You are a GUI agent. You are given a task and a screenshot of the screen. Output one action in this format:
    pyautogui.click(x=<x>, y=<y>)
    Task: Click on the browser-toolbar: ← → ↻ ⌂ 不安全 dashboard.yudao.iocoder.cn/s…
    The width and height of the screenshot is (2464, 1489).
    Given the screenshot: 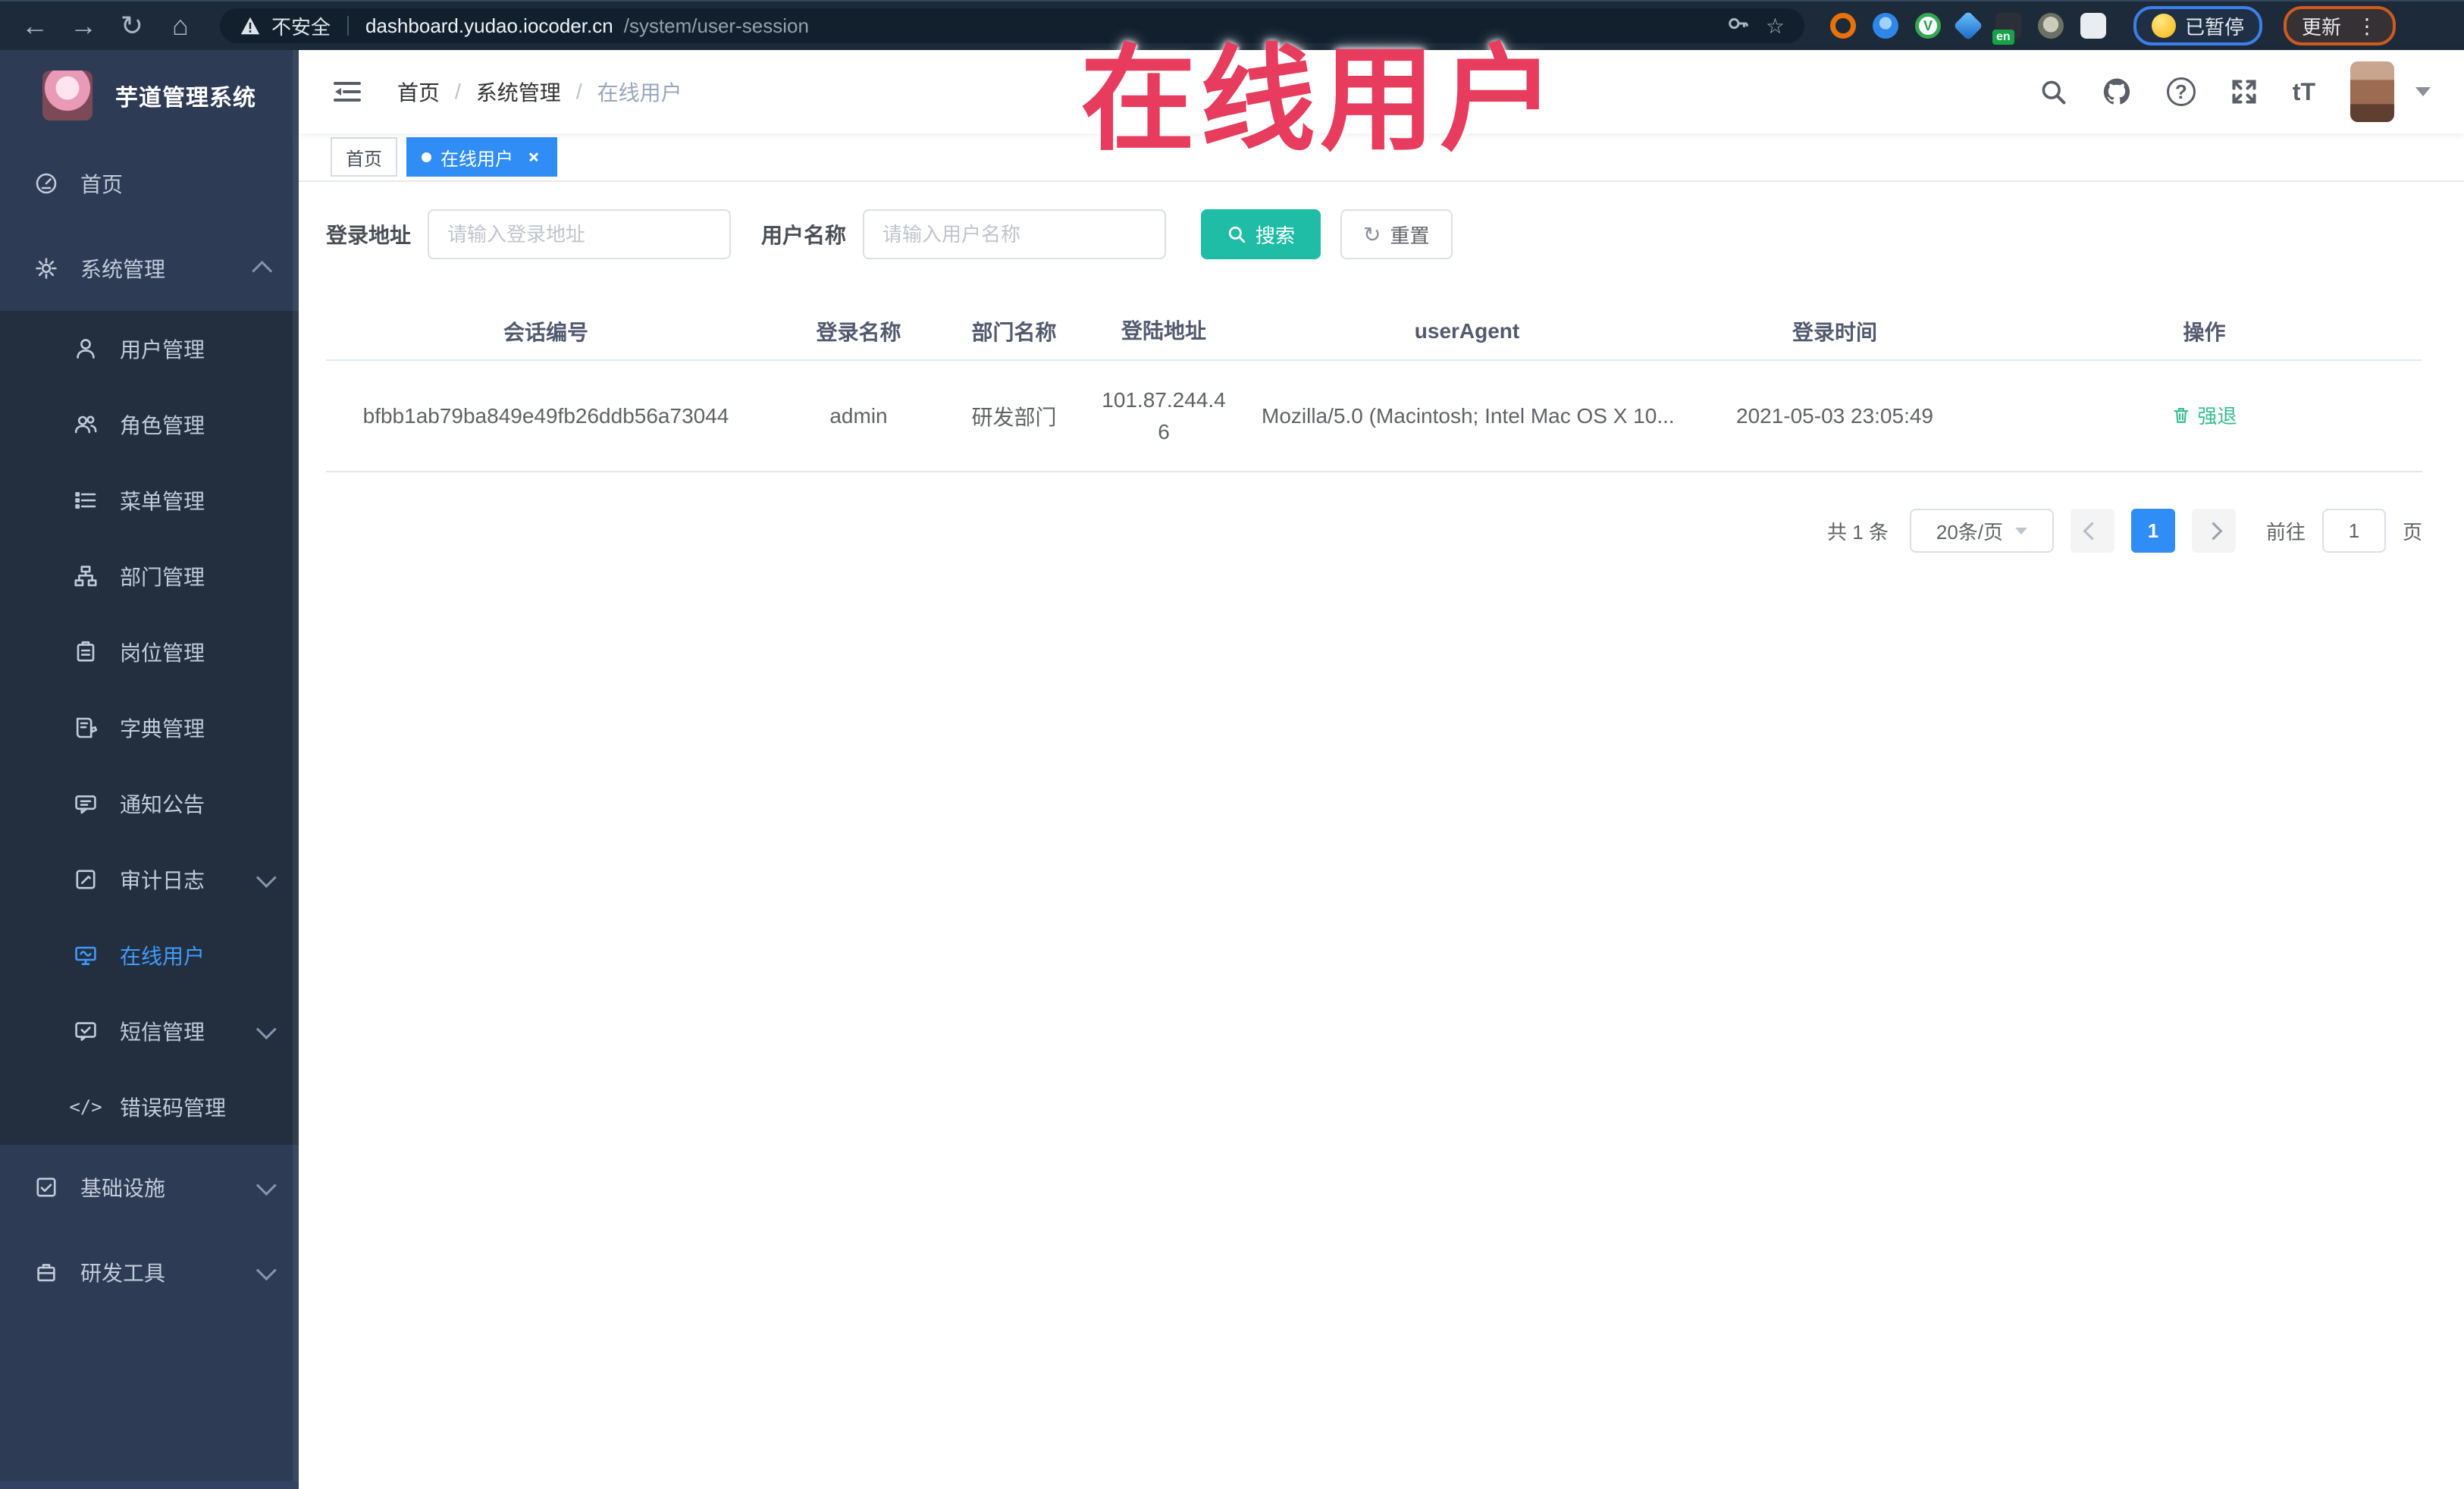 What is the action you would take?
    pyautogui.click(x=1232, y=25)
    